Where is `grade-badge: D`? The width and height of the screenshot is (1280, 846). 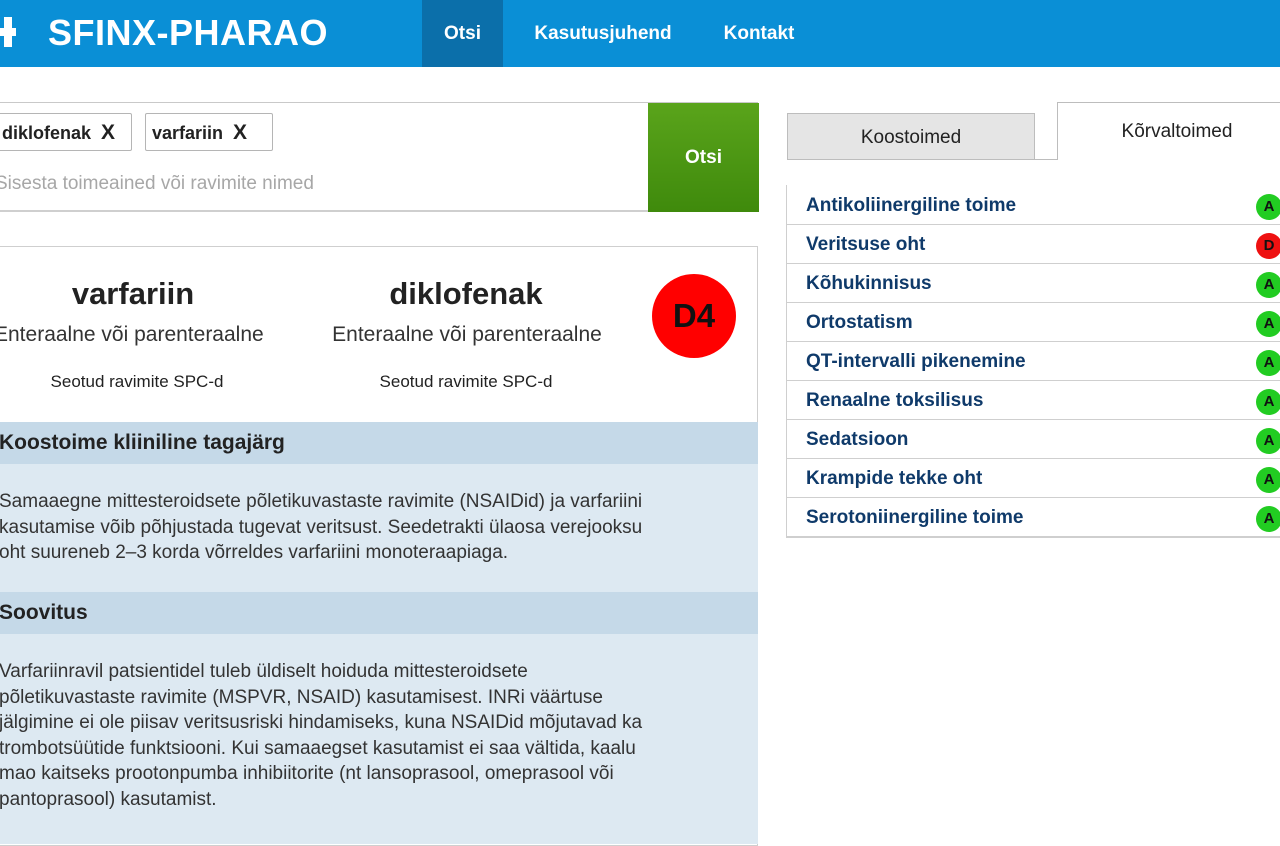
grade-badge: D is located at coordinates (1268, 246).